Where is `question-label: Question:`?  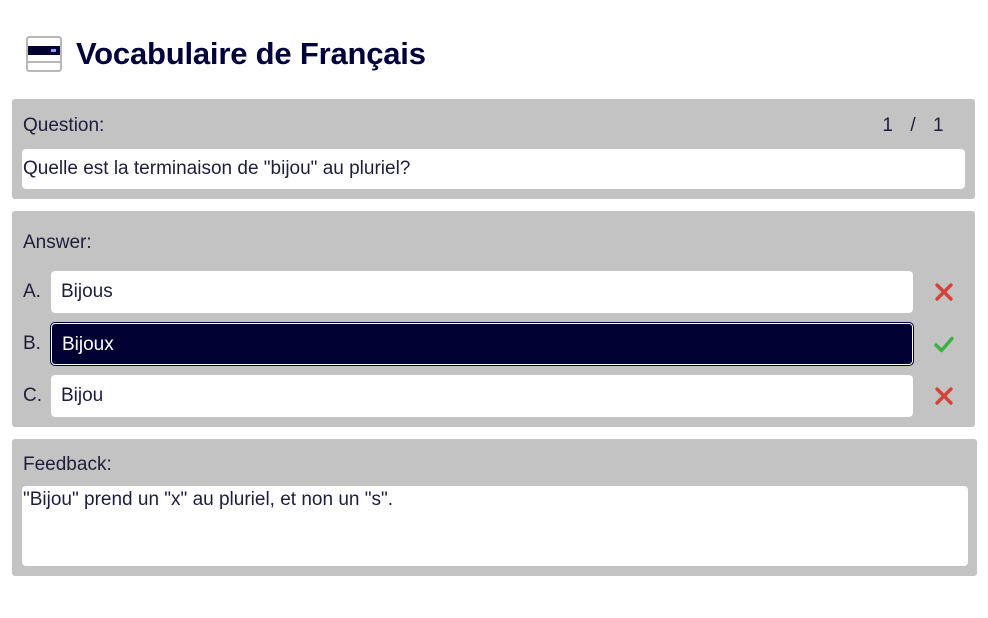
question-label: Question: is located at coordinates (64, 125).